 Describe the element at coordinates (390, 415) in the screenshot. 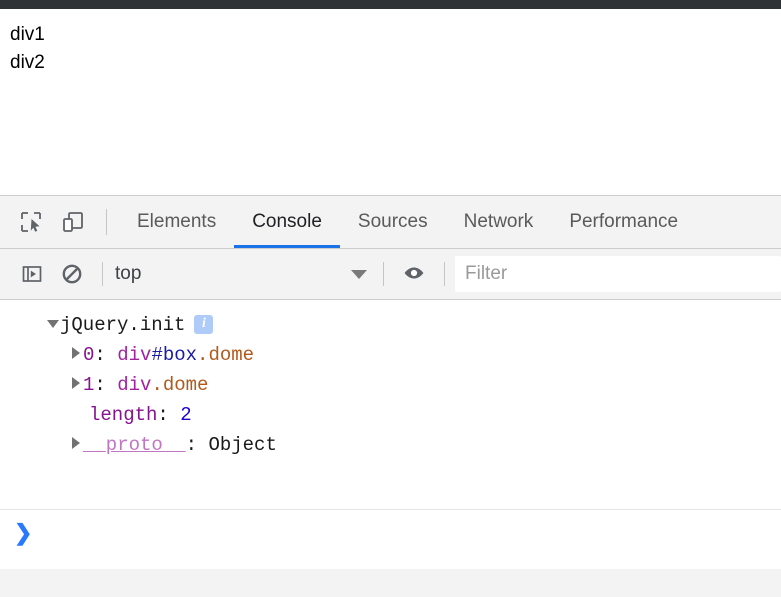

I see `console-property-row: length : 2` at that location.